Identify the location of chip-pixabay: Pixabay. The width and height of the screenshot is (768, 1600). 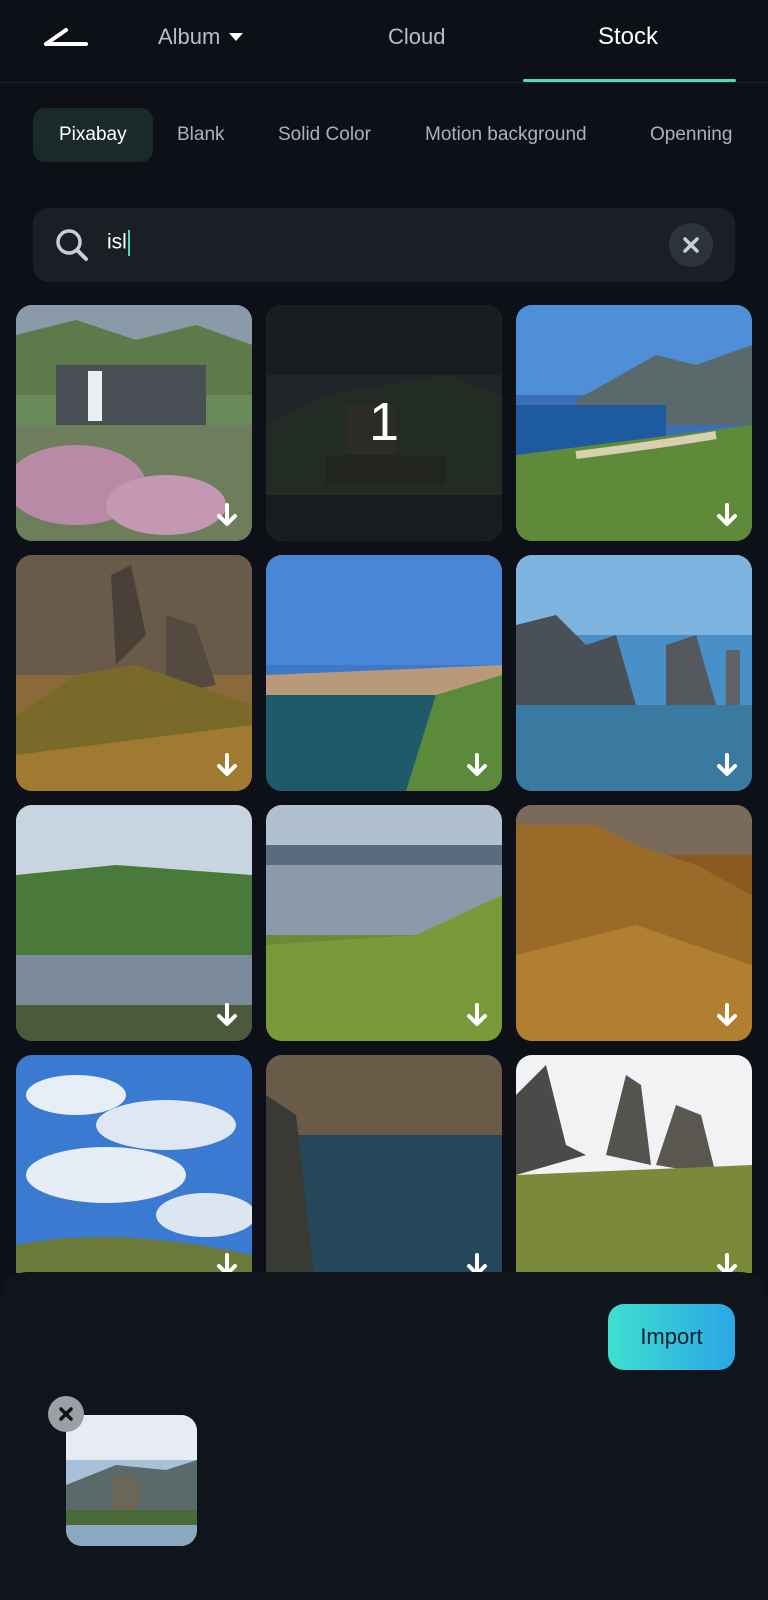
(93, 135).